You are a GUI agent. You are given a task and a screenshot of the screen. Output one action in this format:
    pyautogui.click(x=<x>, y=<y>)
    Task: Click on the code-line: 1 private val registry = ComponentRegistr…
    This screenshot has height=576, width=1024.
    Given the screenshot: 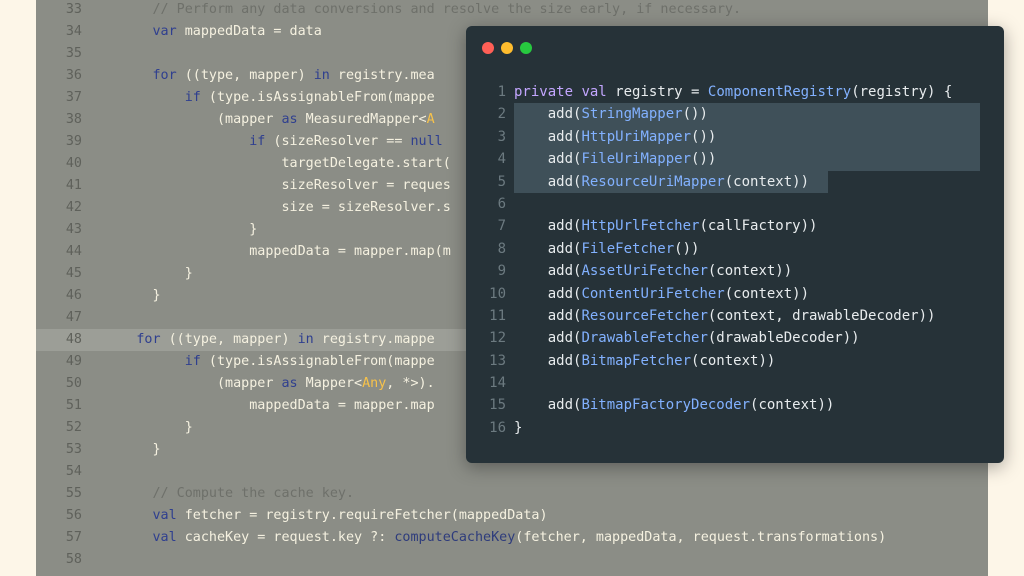 What is the action you would take?
    pyautogui.click(x=735, y=92)
    